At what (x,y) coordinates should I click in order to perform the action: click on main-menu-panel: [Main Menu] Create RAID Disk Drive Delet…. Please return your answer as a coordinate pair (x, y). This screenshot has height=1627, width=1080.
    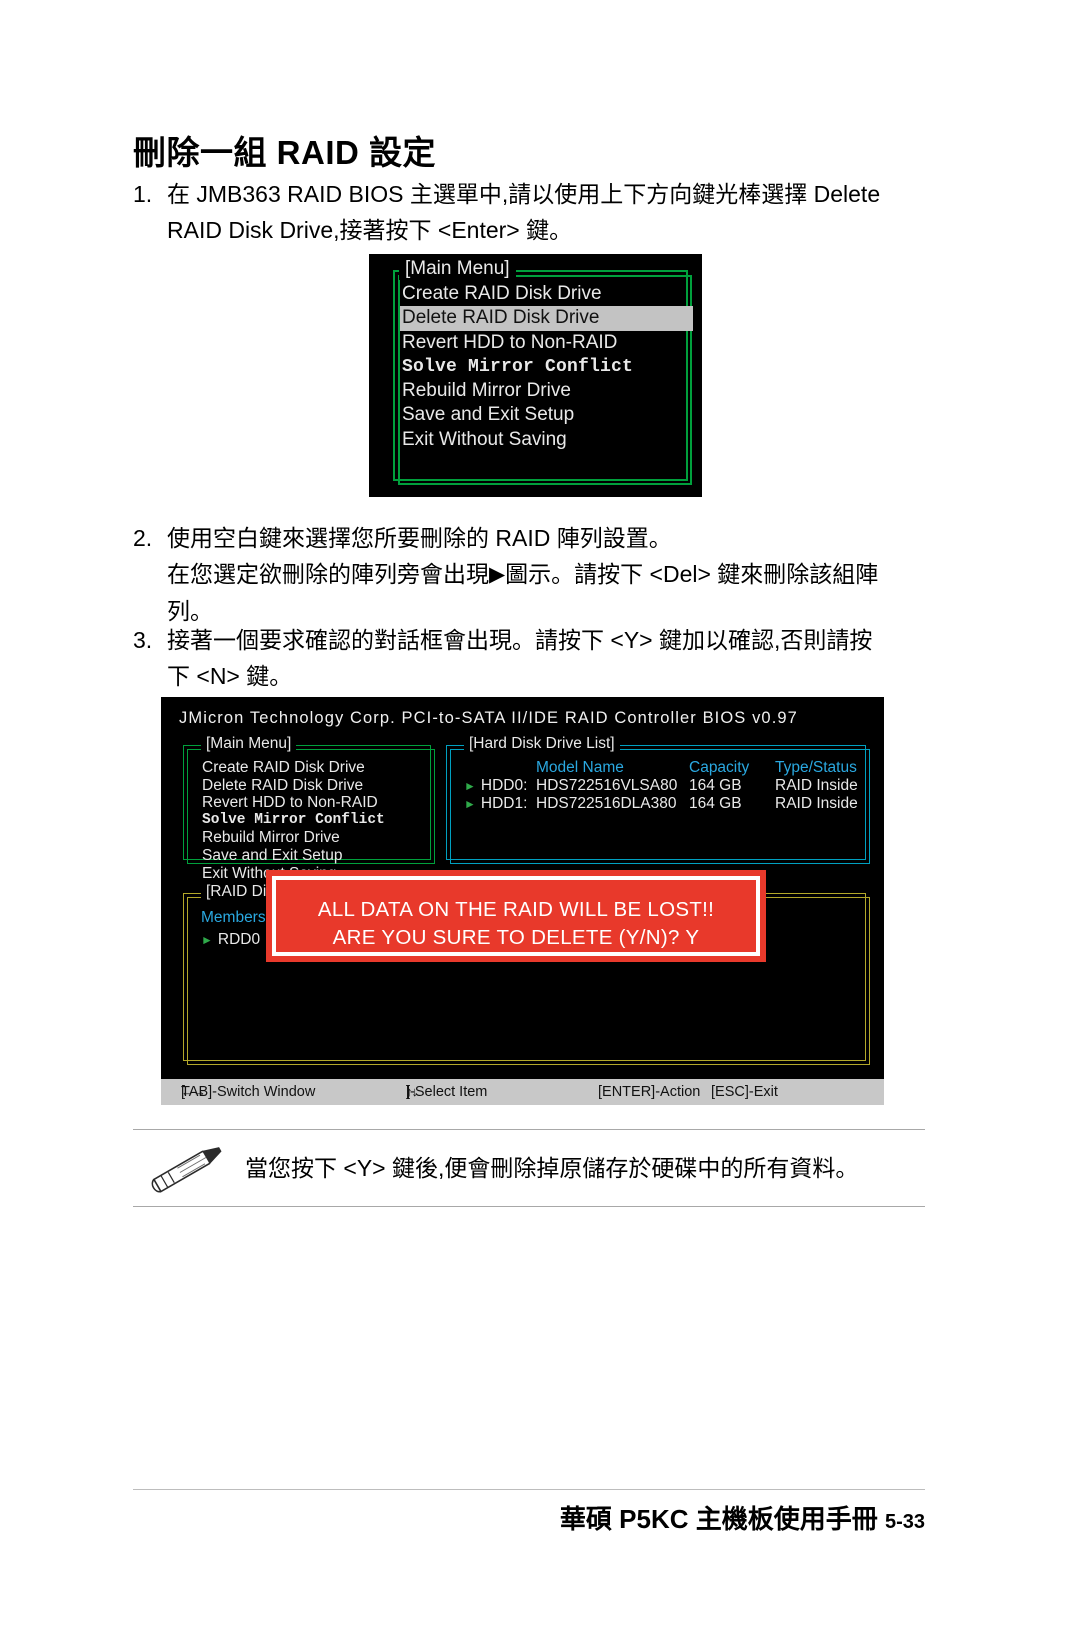
    Looking at the image, I should click on (309, 808).